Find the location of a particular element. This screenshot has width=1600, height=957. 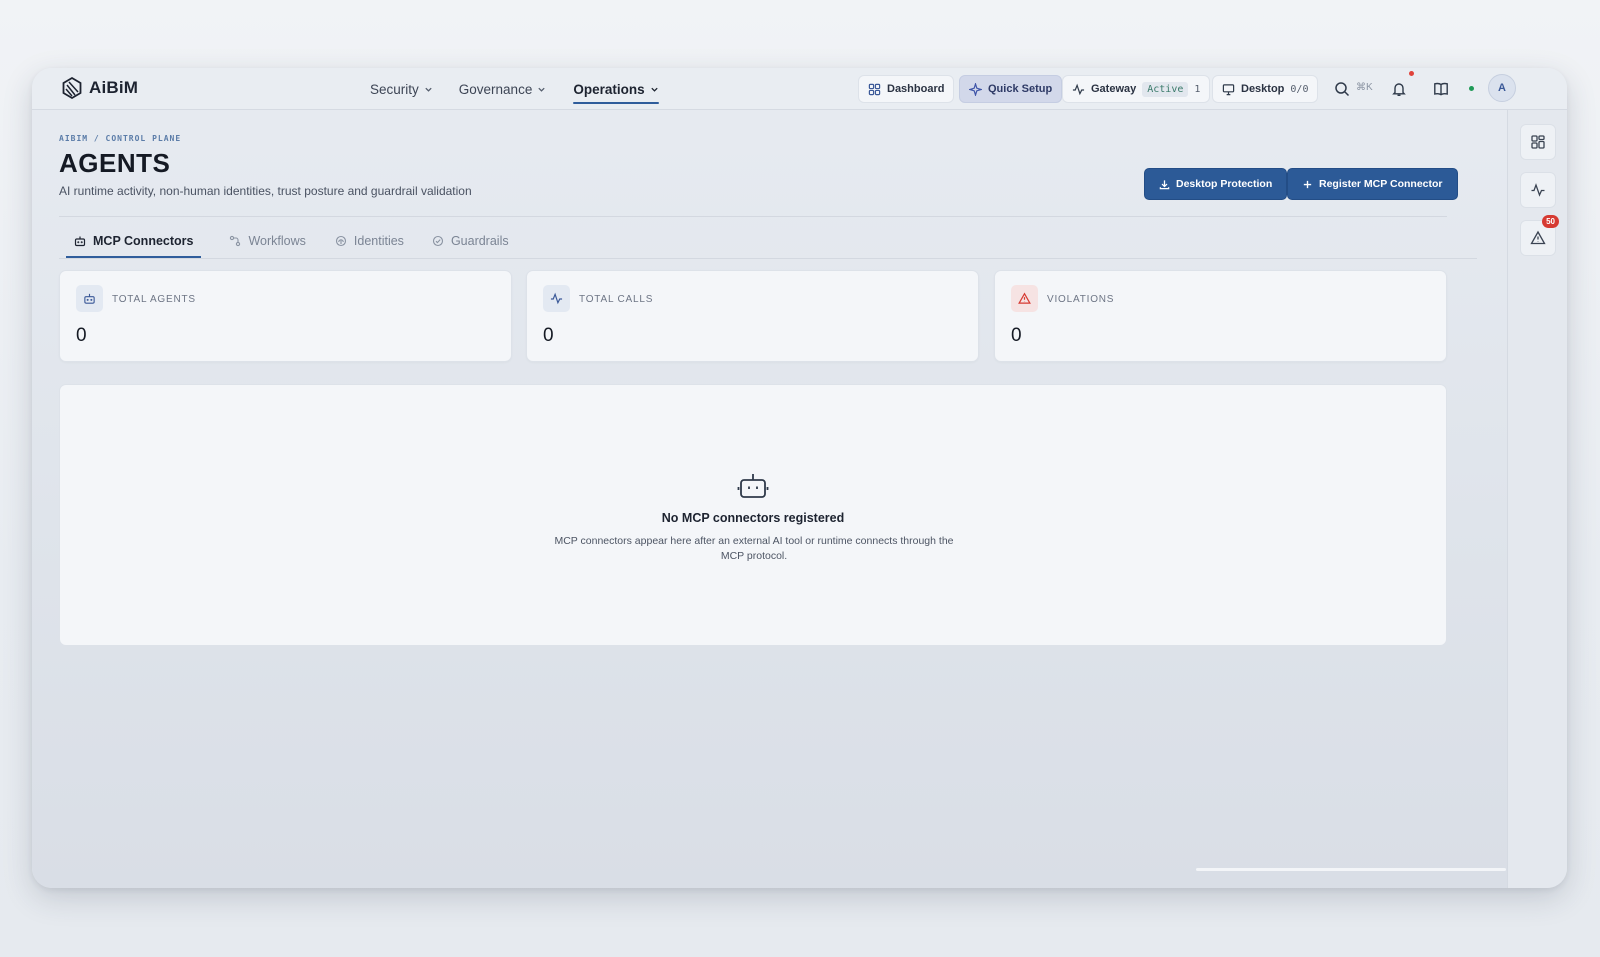

rail-alerts-button: 50 is located at coordinates (1539, 235).